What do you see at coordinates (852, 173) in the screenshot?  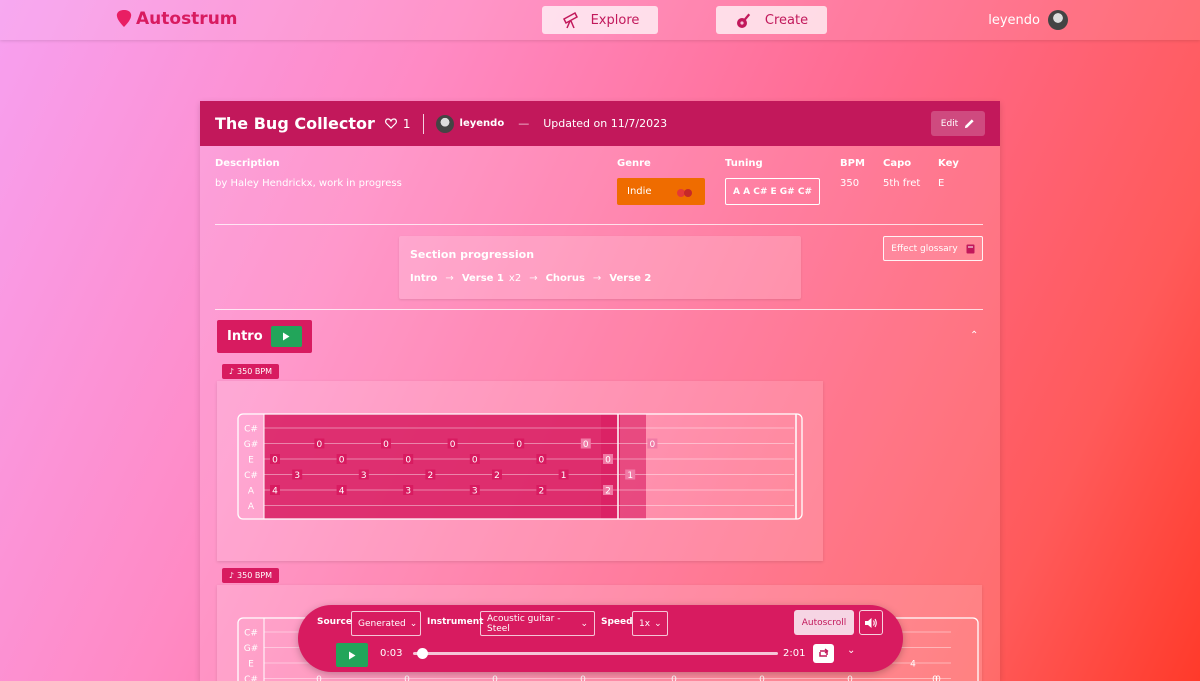 I see `bpm-block: BPM 350` at bounding box center [852, 173].